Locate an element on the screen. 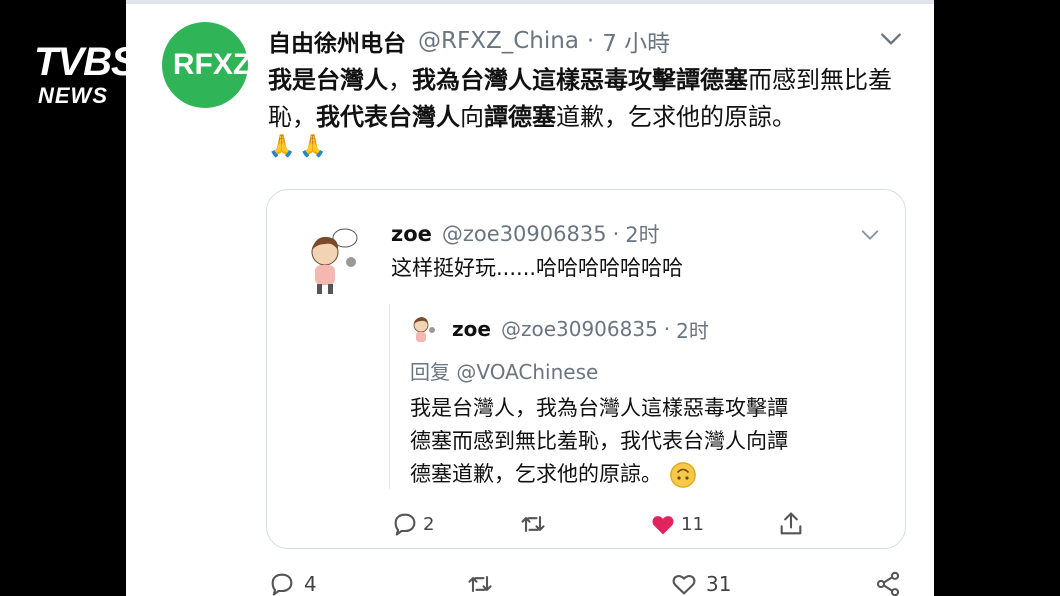 The height and width of the screenshot is (596, 1060). quote-like-count: 11 is located at coordinates (692, 524).